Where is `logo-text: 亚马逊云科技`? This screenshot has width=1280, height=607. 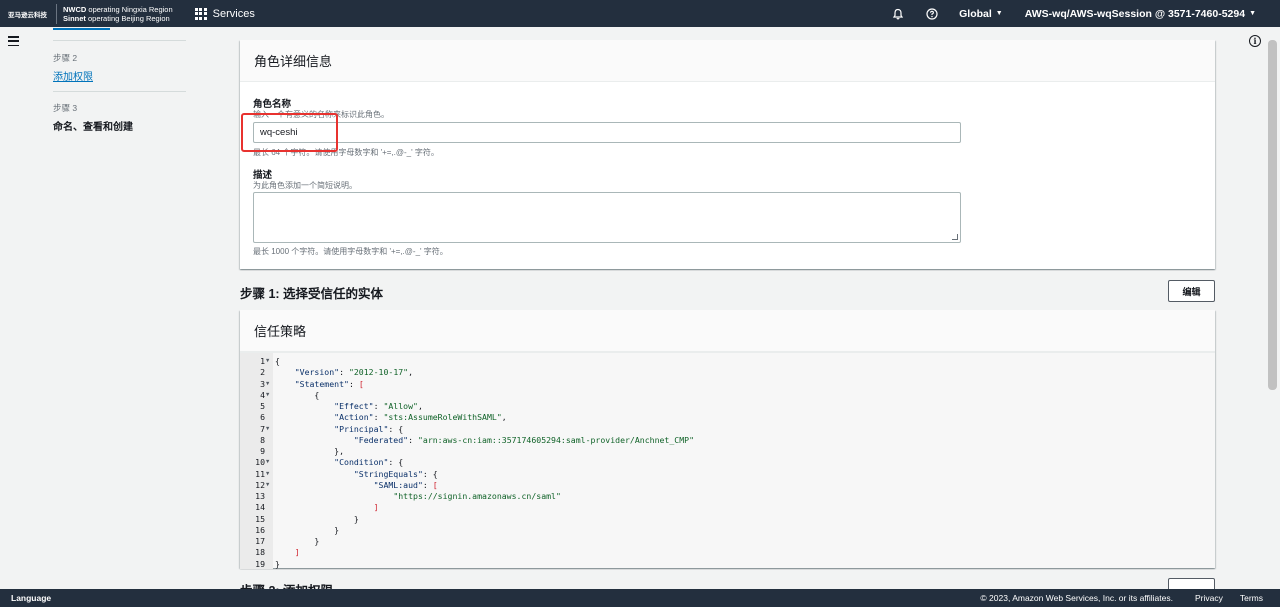 logo-text: 亚马逊云科技 is located at coordinates (27, 15).